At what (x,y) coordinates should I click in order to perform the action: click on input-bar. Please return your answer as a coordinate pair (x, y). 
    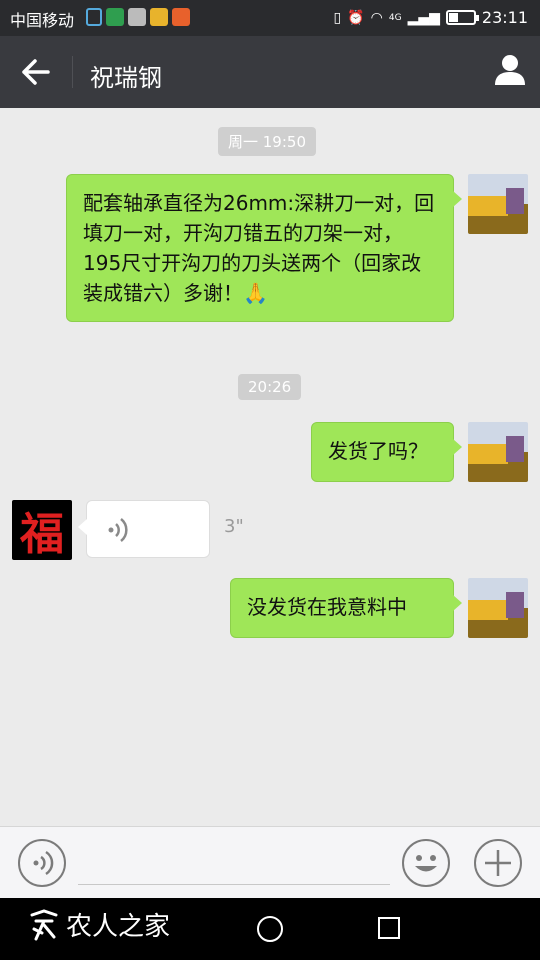
    Looking at the image, I should click on (270, 862).